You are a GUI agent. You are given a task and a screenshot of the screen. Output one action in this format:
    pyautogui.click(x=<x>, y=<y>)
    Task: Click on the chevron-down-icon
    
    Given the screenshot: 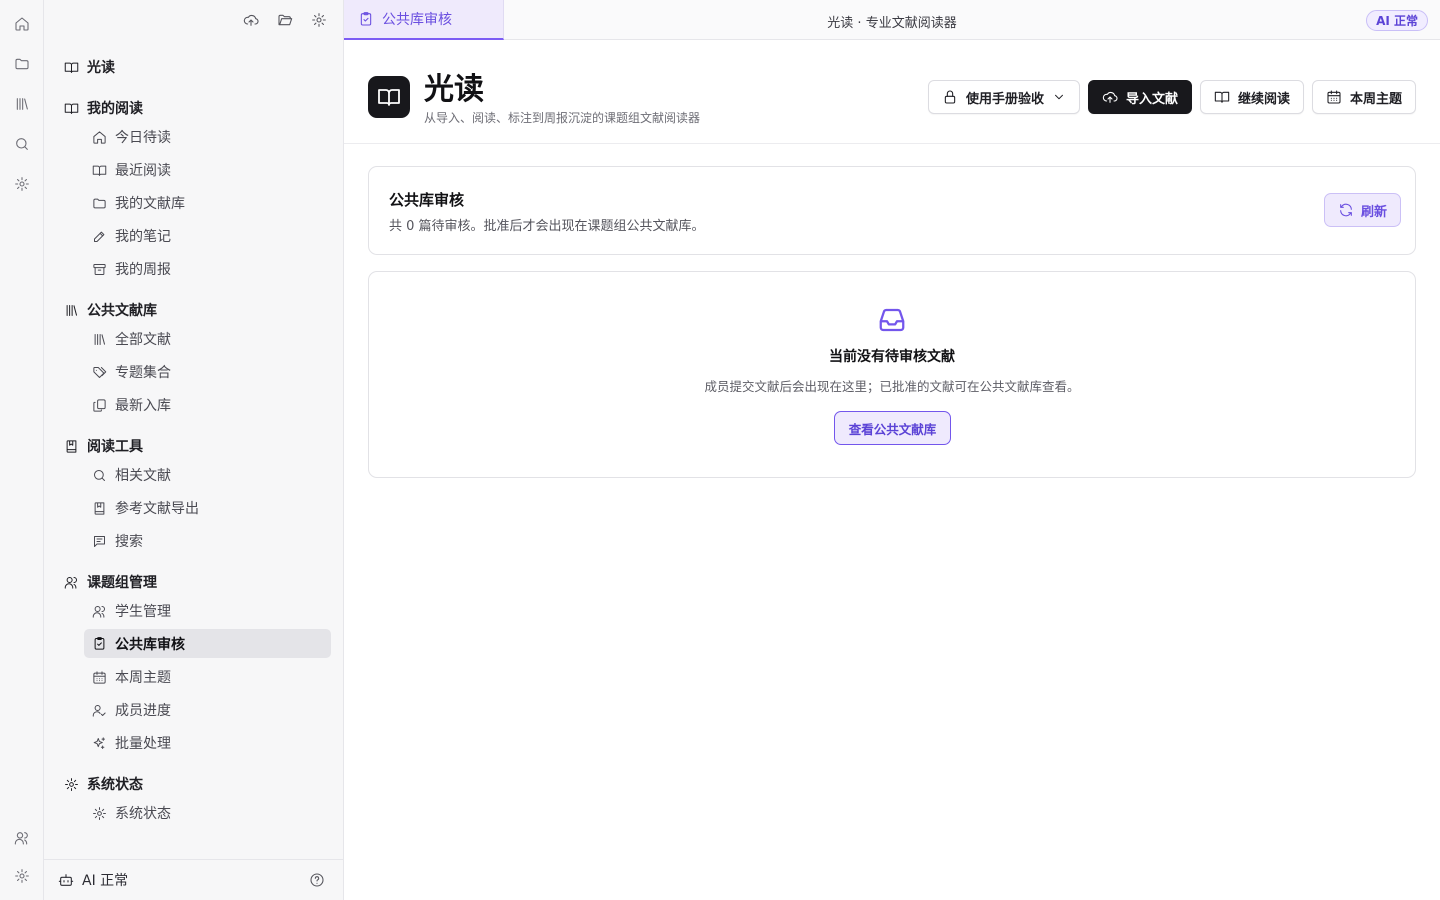 What is the action you would take?
    pyautogui.click(x=1059, y=97)
    